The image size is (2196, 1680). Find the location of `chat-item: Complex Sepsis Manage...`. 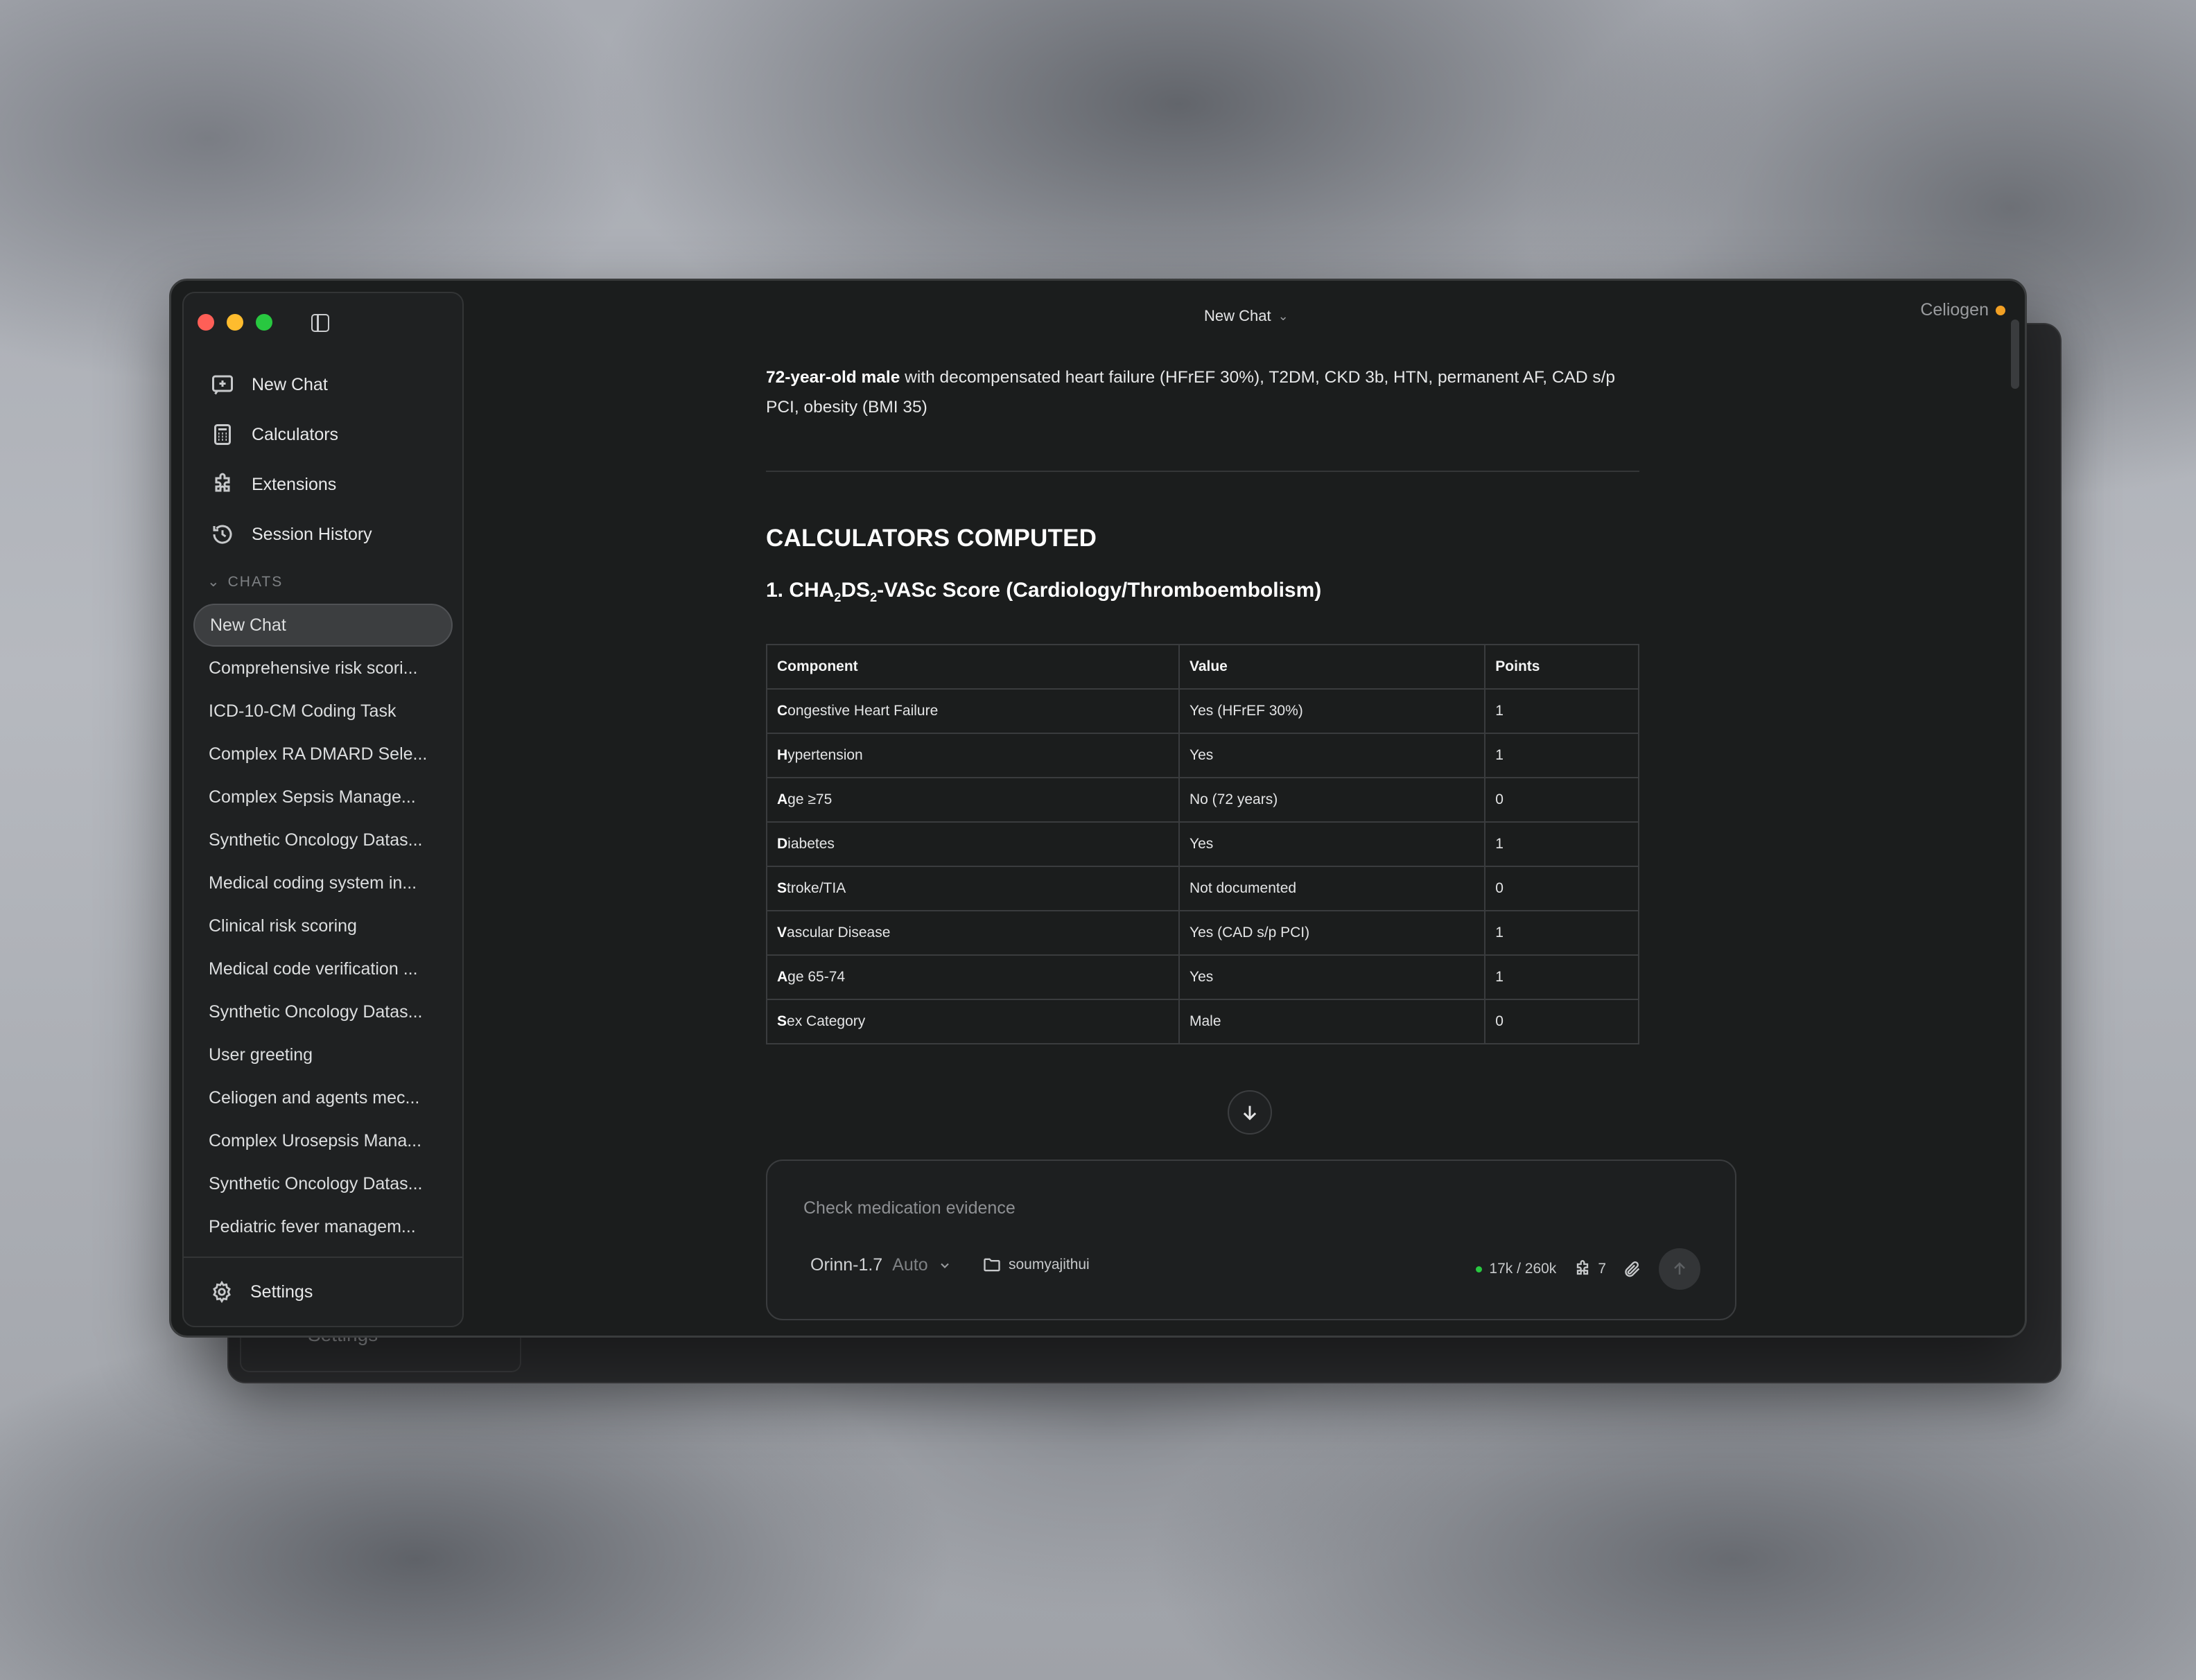

chat-item: Complex Sepsis Manage... is located at coordinates (323, 797).